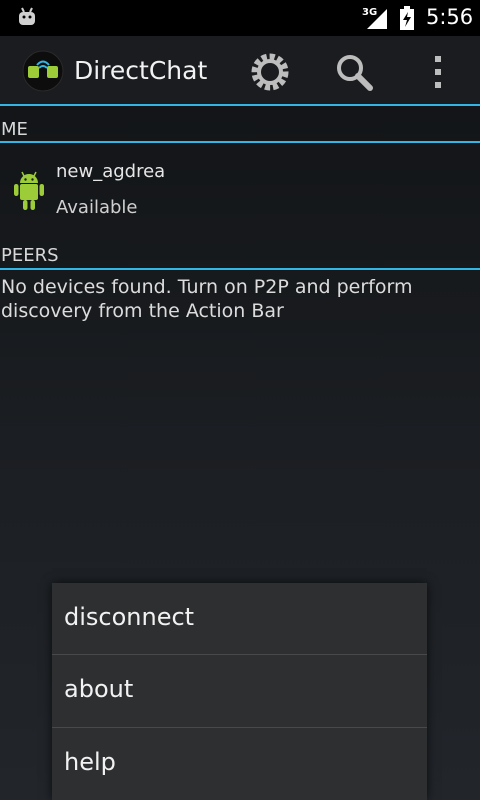 The image size is (480, 800). Describe the element at coordinates (450, 17) in the screenshot. I see `clock: 5:56` at that location.